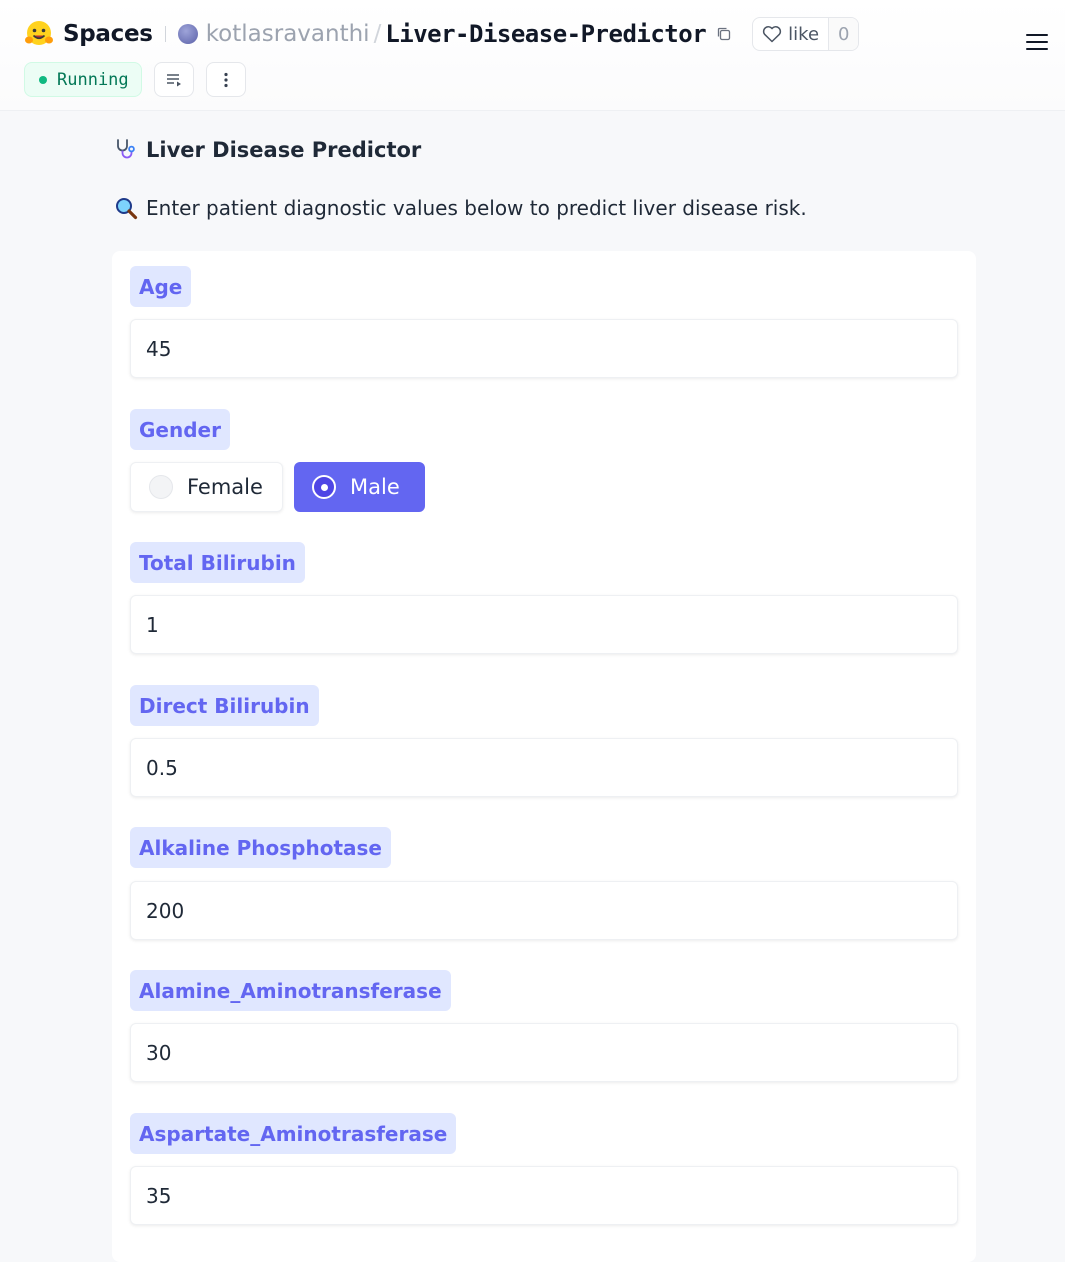  I want to click on like-label: like, so click(804, 34).